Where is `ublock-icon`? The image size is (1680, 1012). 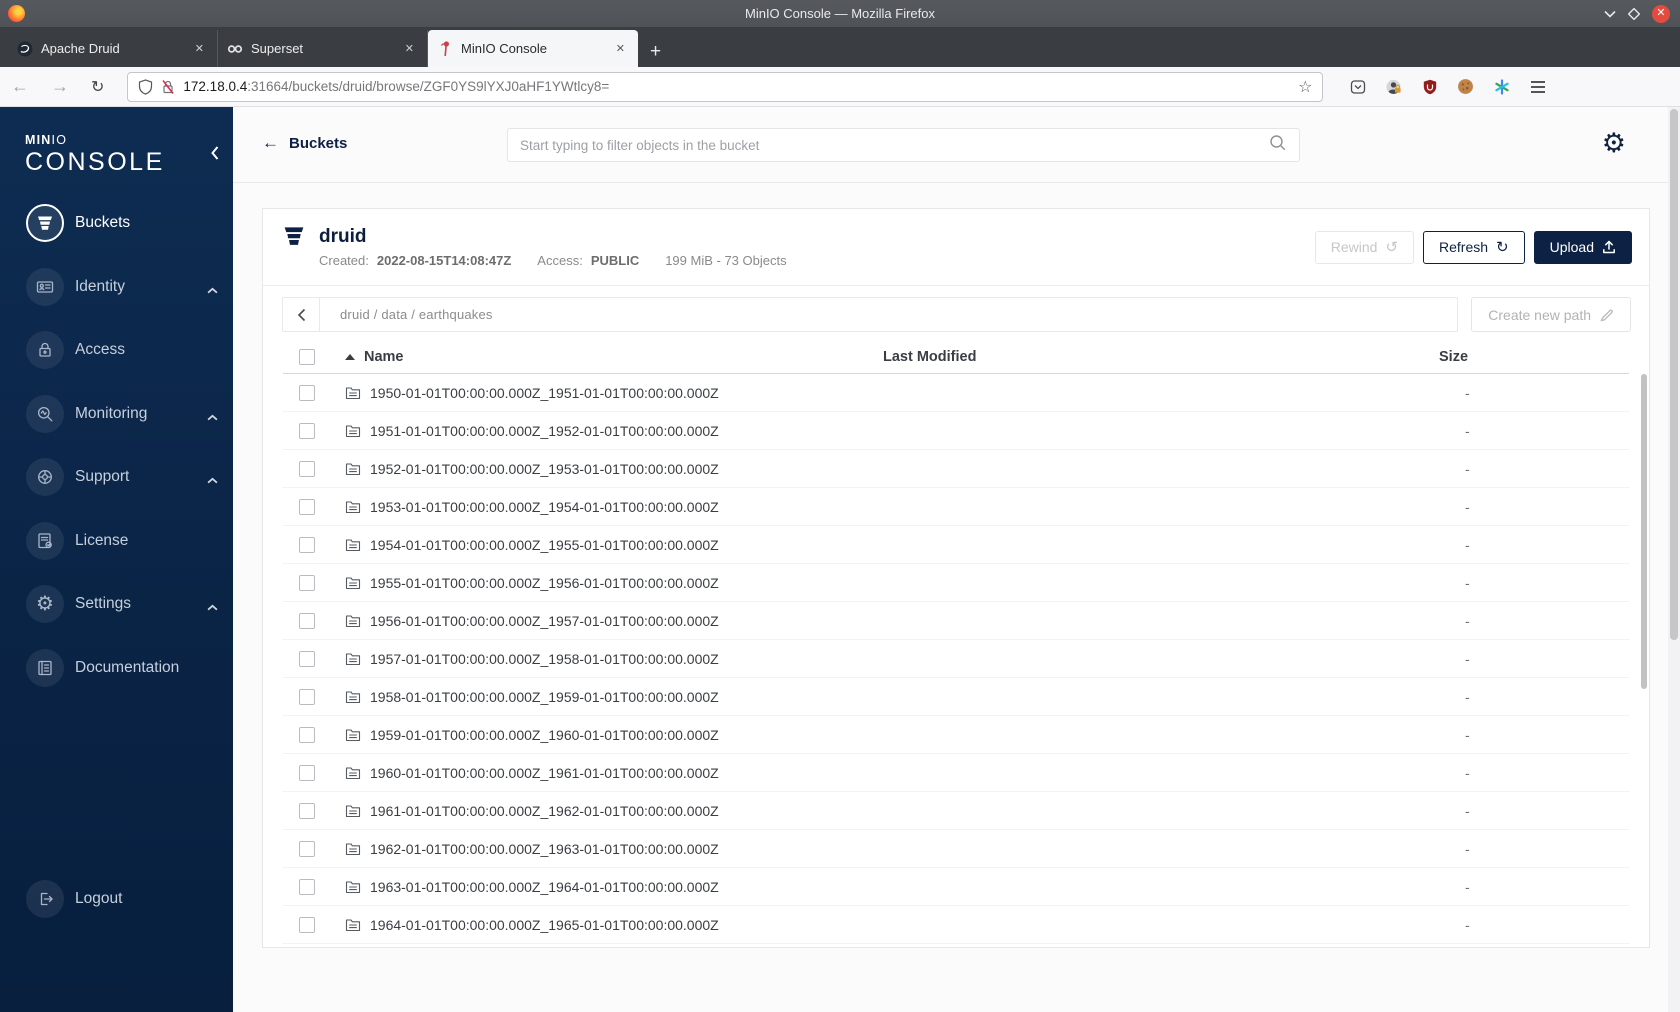 ublock-icon is located at coordinates (1429, 86).